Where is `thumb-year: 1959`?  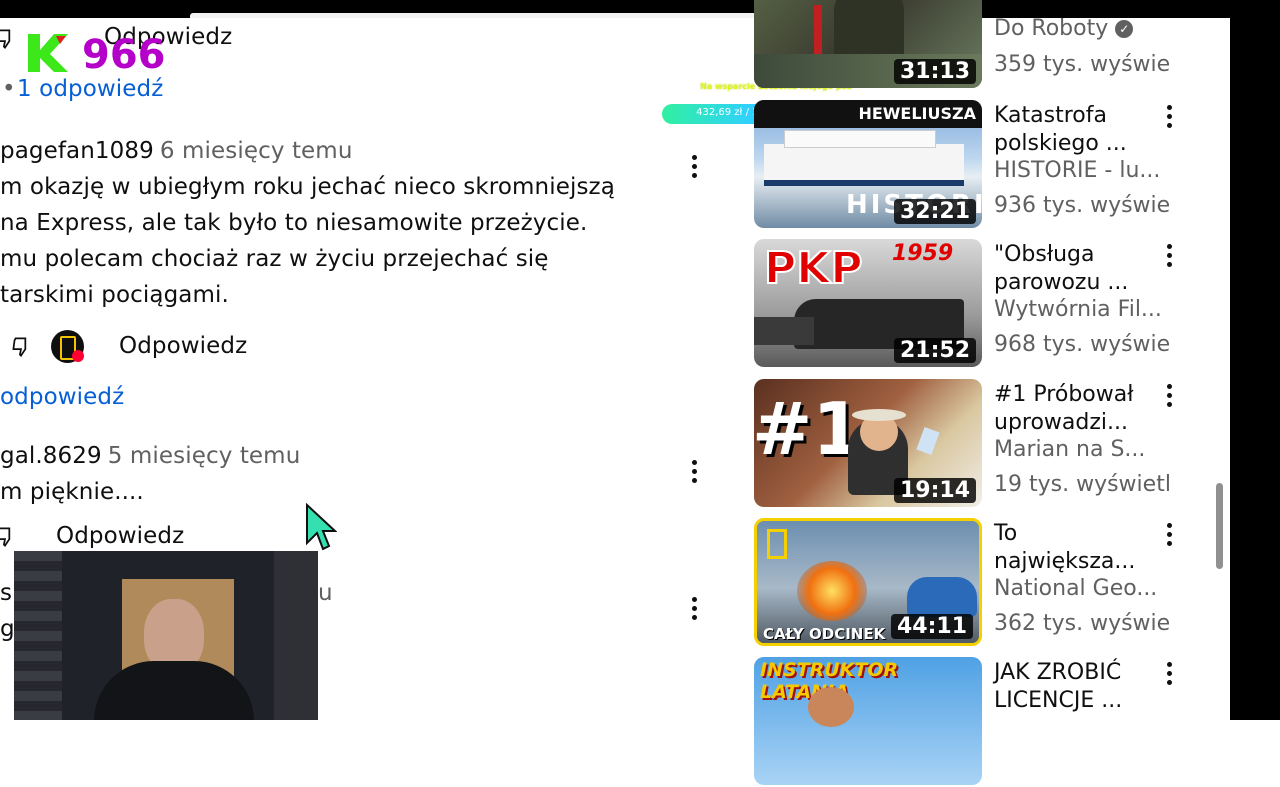 thumb-year: 1959 is located at coordinates (923, 253).